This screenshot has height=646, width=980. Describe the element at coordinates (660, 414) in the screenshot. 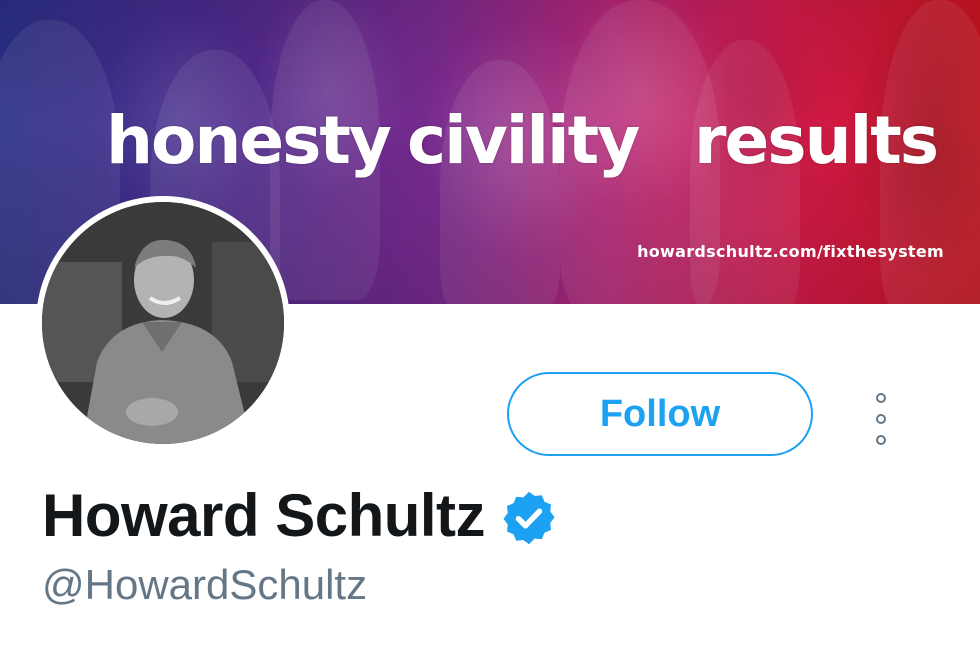

I see `follow-button: Follow` at that location.